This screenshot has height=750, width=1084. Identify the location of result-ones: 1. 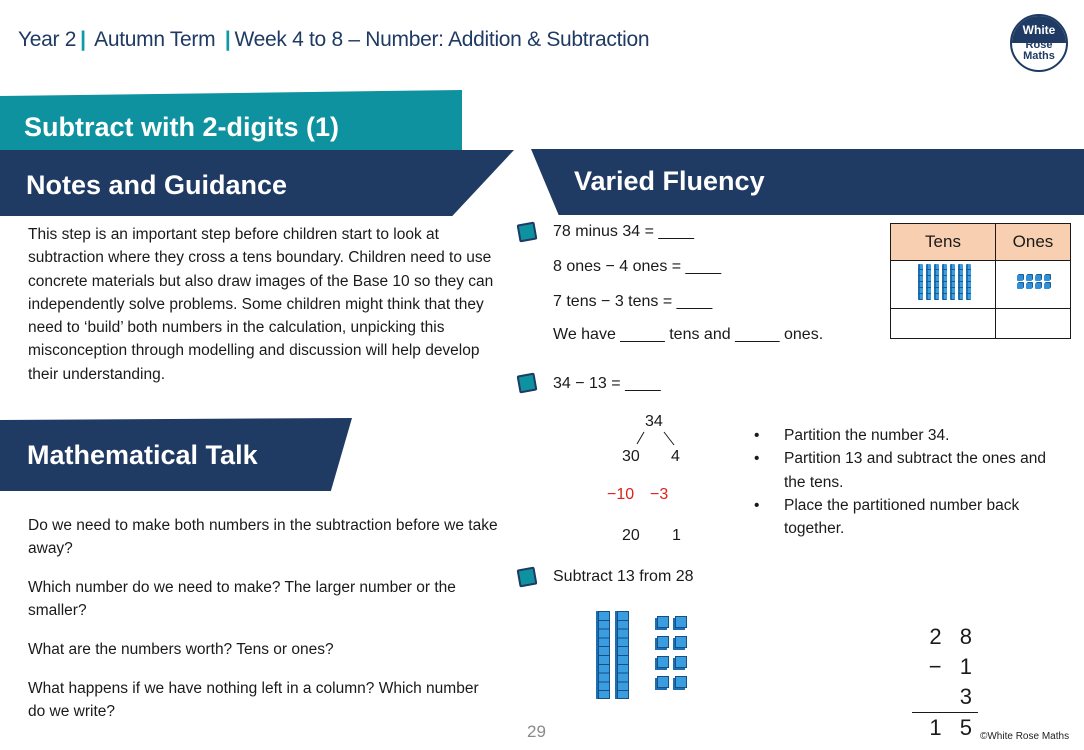
(676, 535).